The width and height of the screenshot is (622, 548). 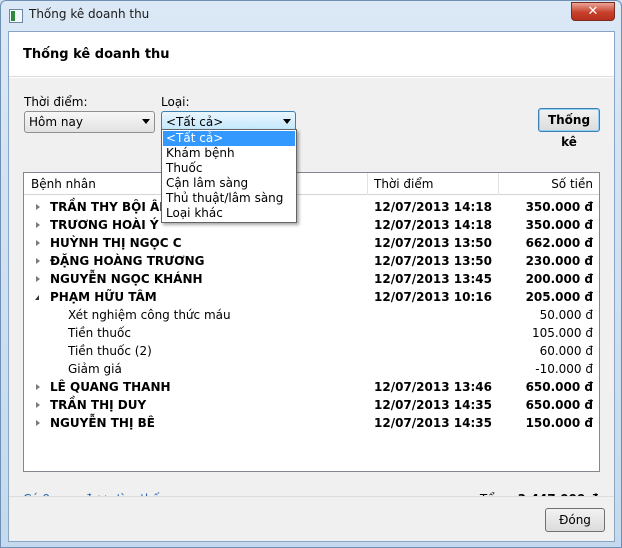 I want to click on table-row-child: Tiền thuốc (2) 60.000 đ, so click(x=311, y=351).